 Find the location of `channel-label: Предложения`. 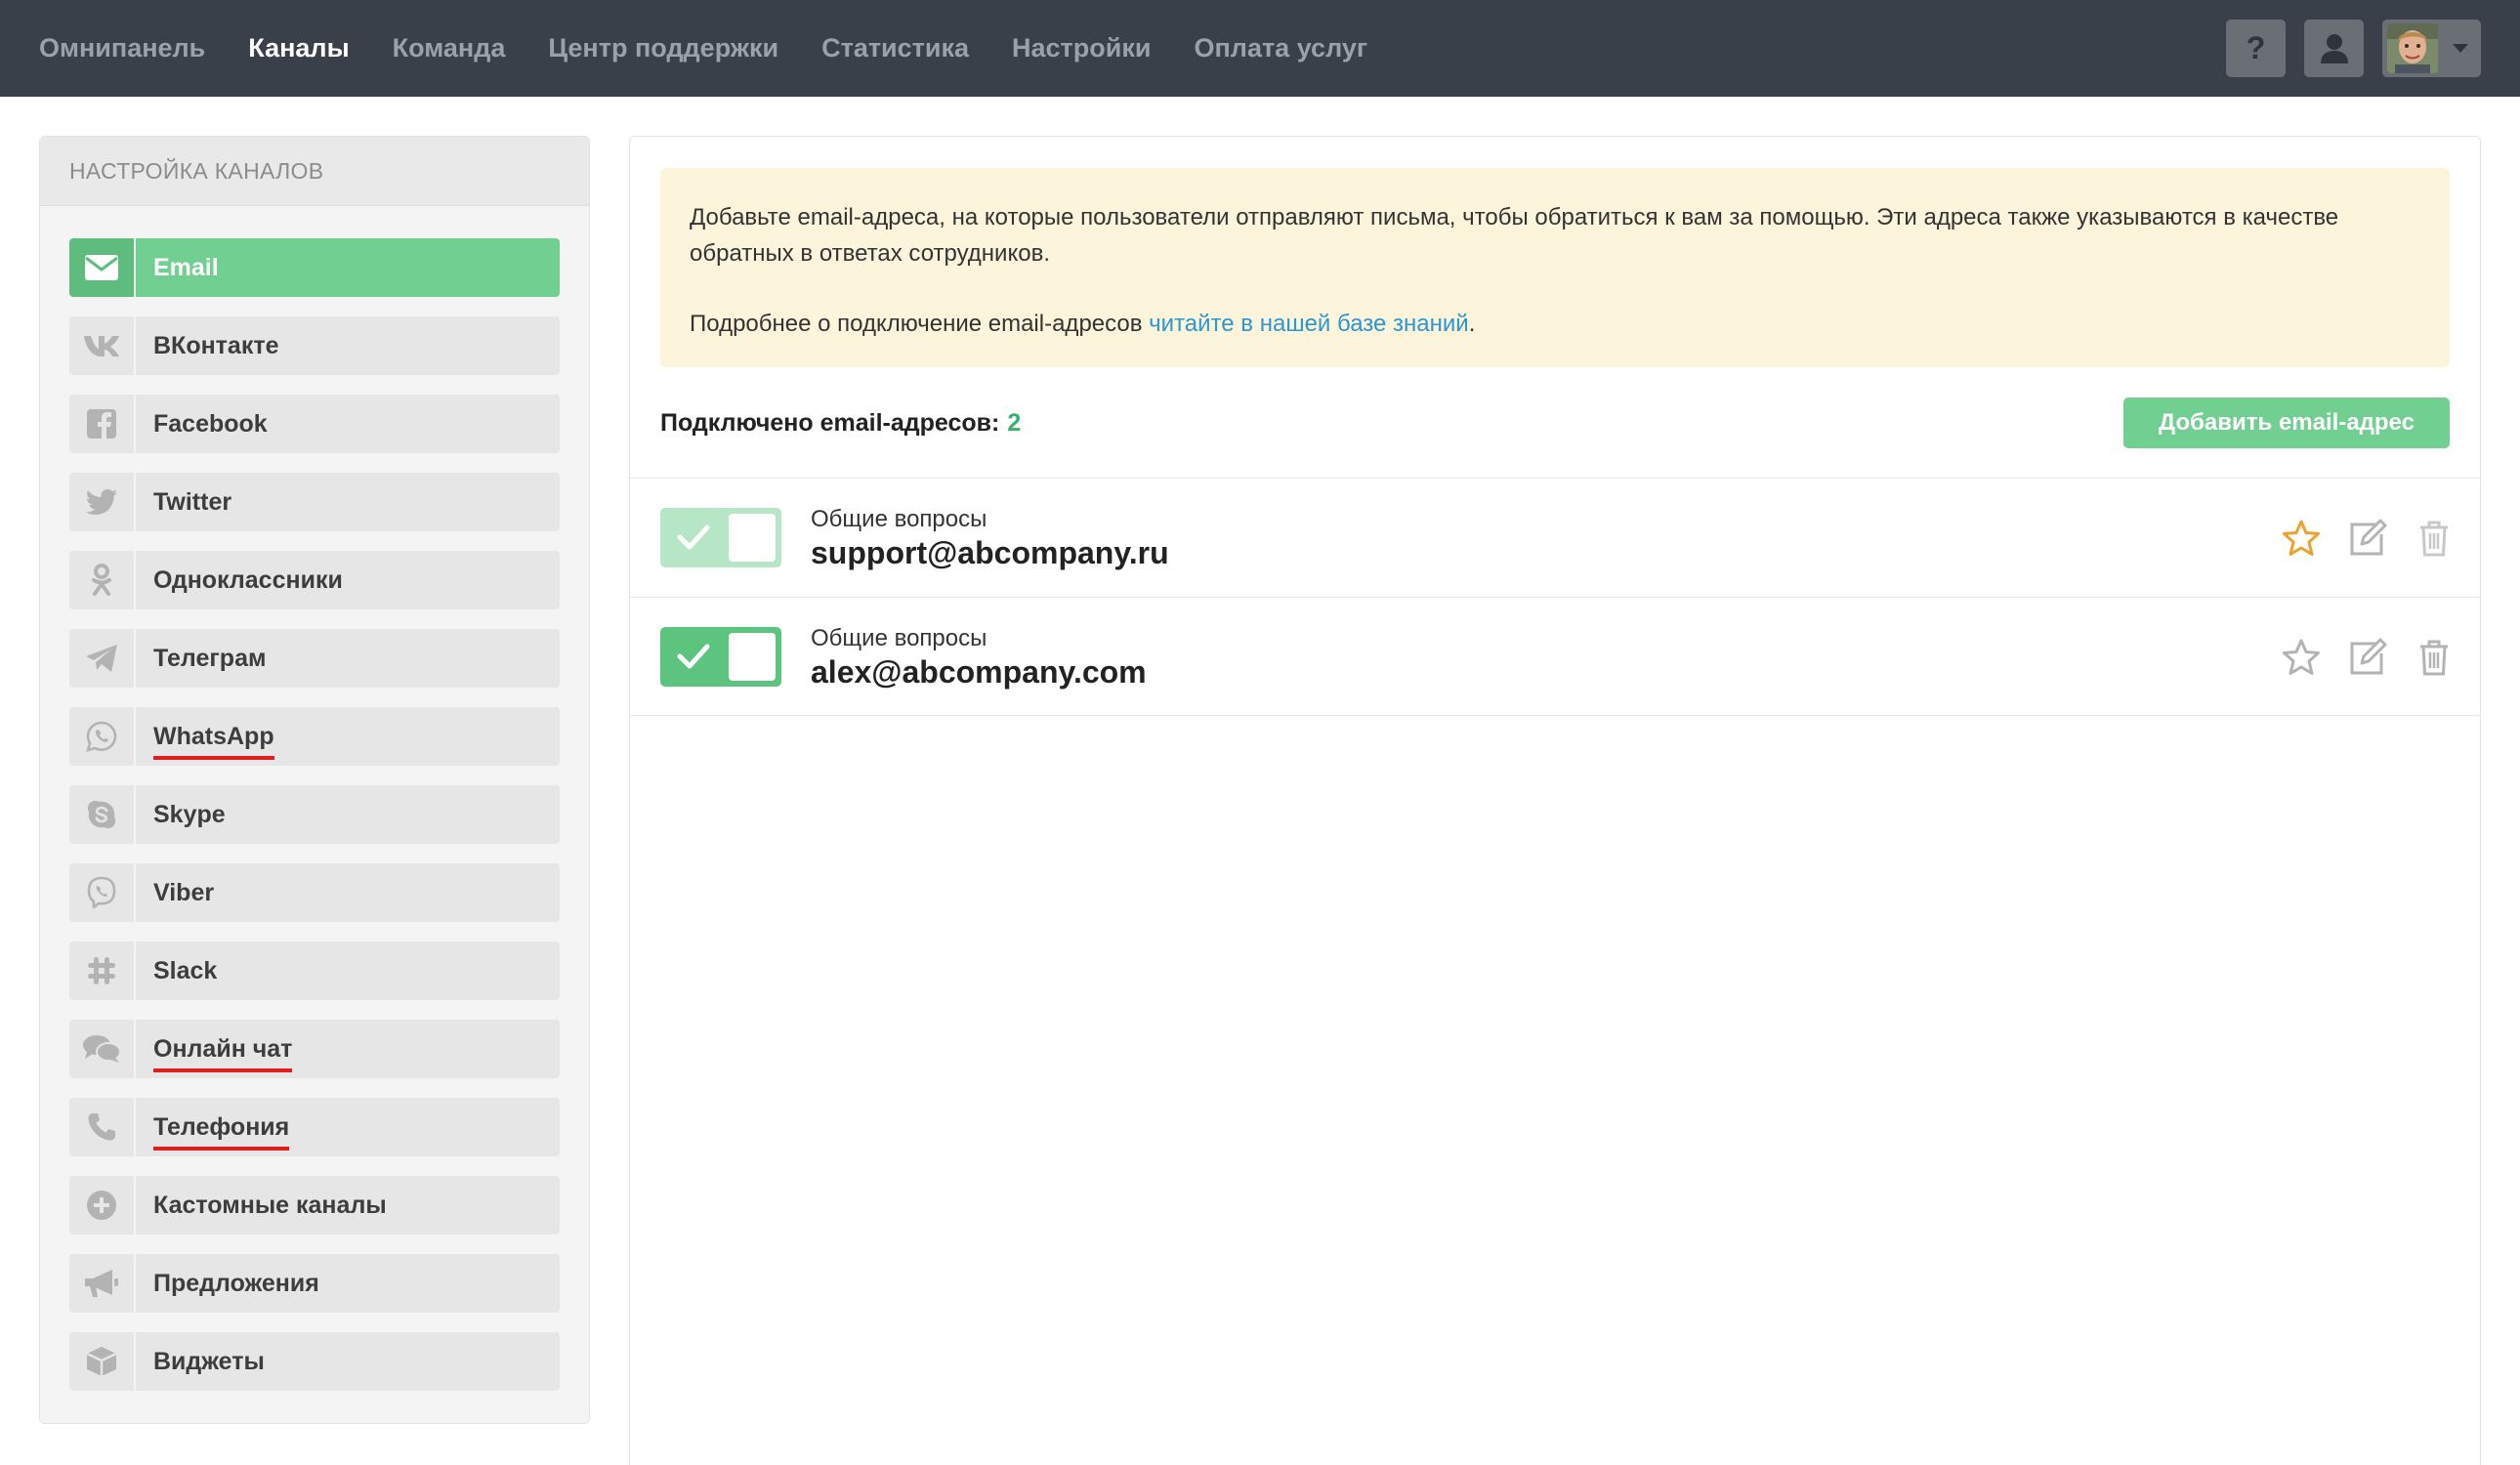

channel-label: Предложения is located at coordinates (236, 1283).